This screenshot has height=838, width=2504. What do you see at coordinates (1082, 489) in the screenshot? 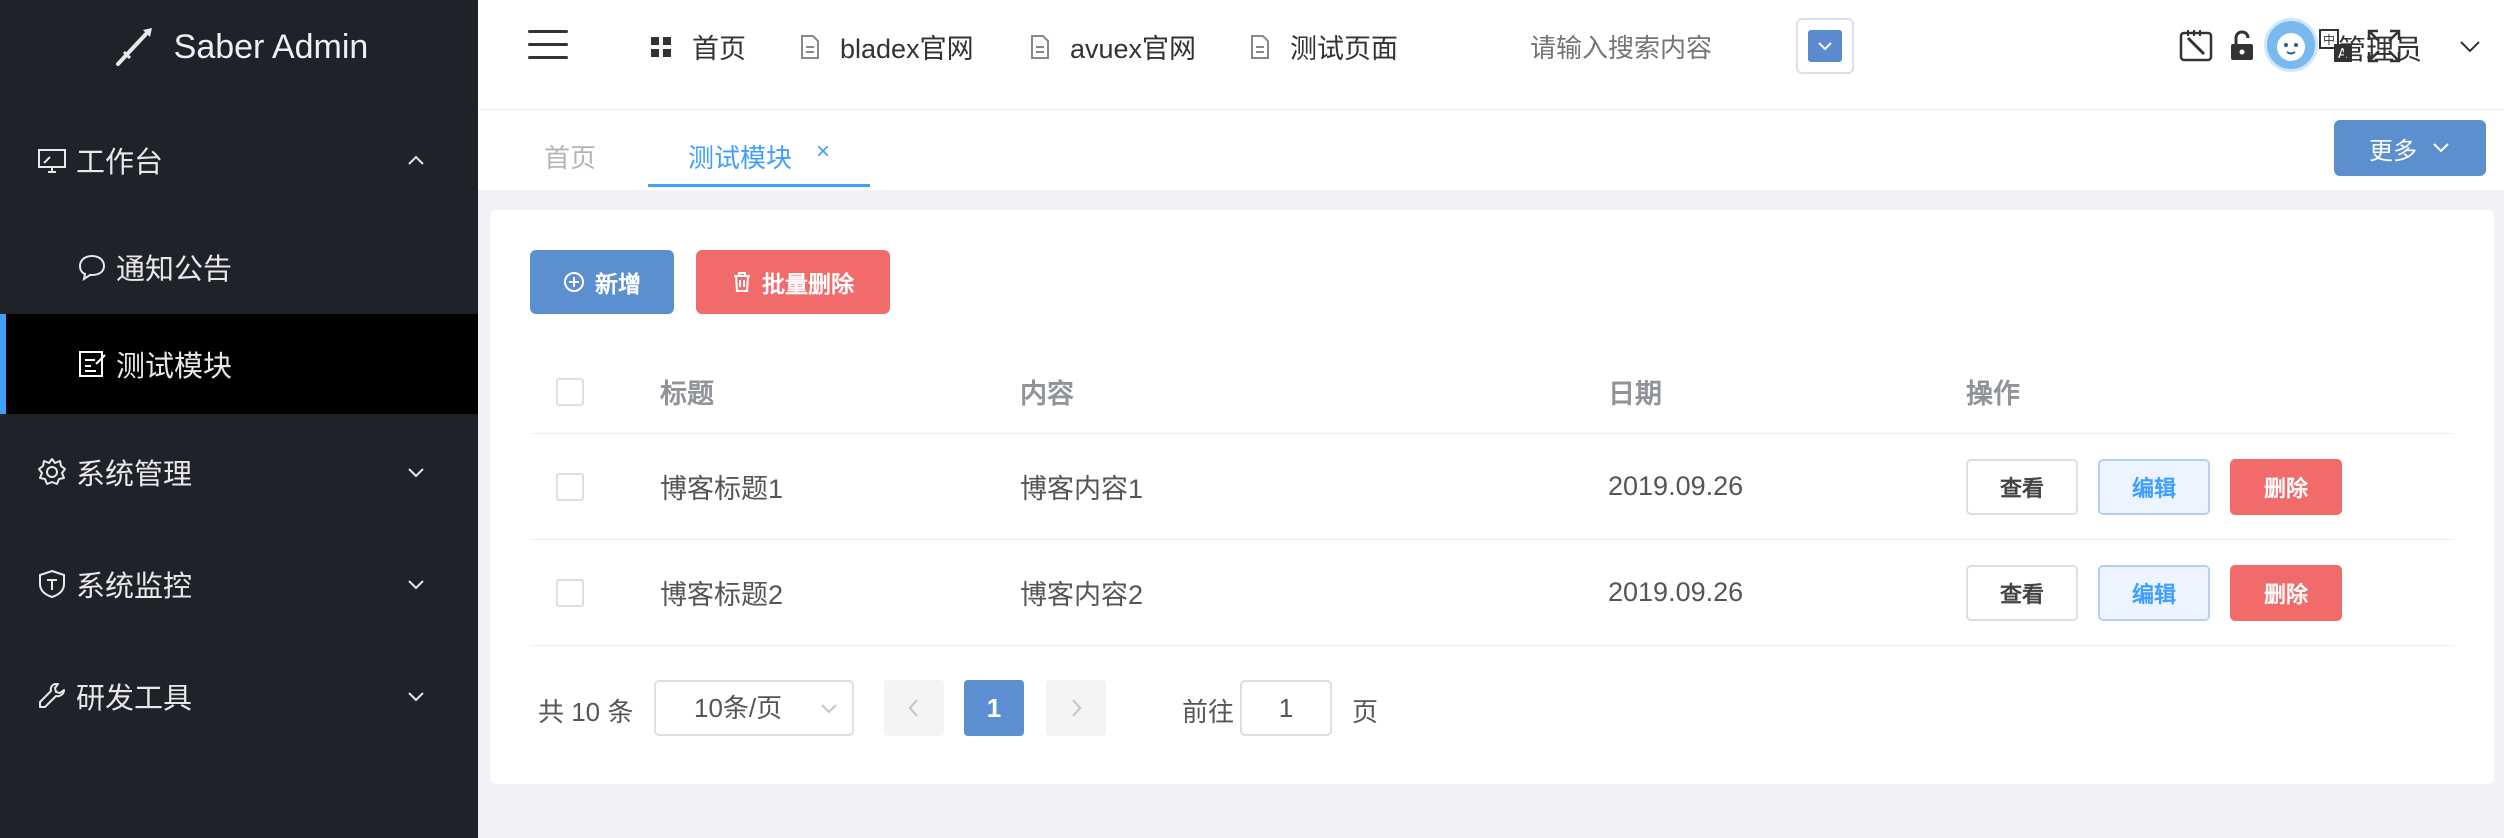
I see `cell-content: 博客内容1` at bounding box center [1082, 489].